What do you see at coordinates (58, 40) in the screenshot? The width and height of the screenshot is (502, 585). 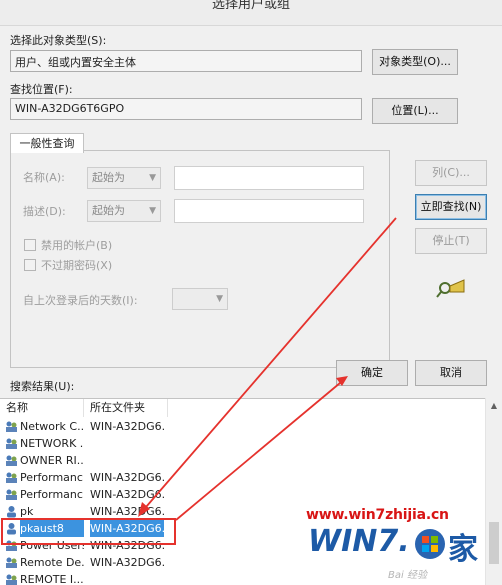 I see `object-type-label: 选择此对象类型(S):` at bounding box center [58, 40].